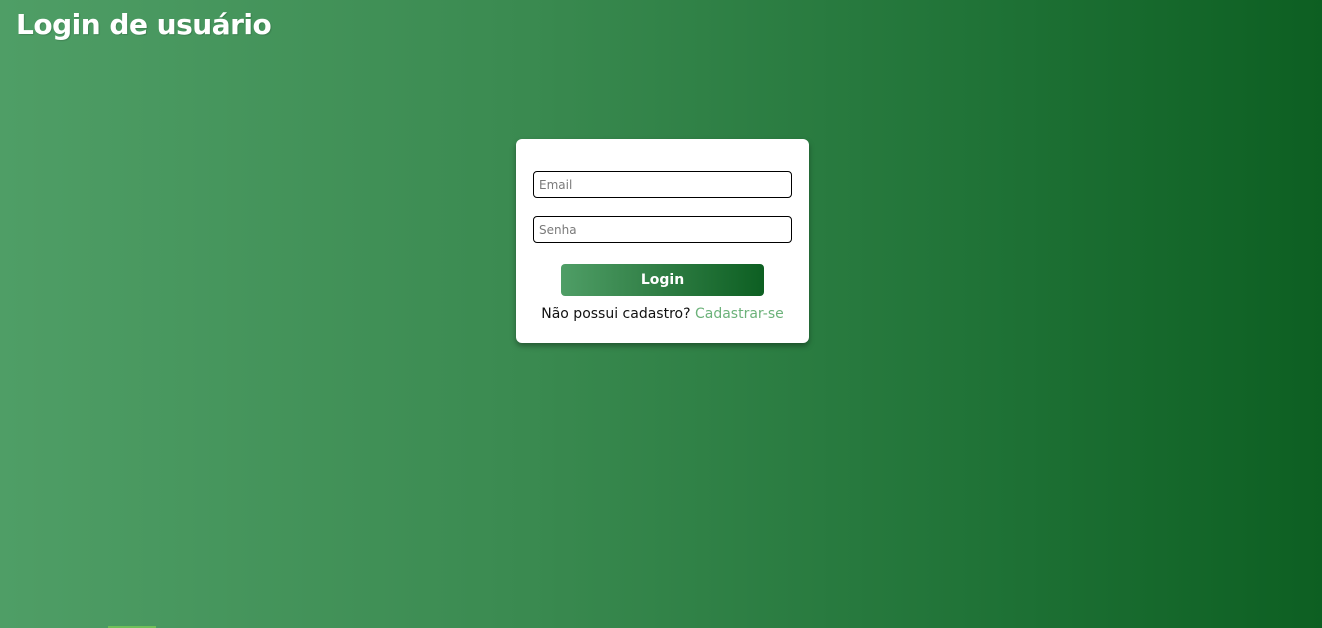 This screenshot has width=1322, height=628. What do you see at coordinates (662, 280) in the screenshot?
I see `login-button: Login` at bounding box center [662, 280].